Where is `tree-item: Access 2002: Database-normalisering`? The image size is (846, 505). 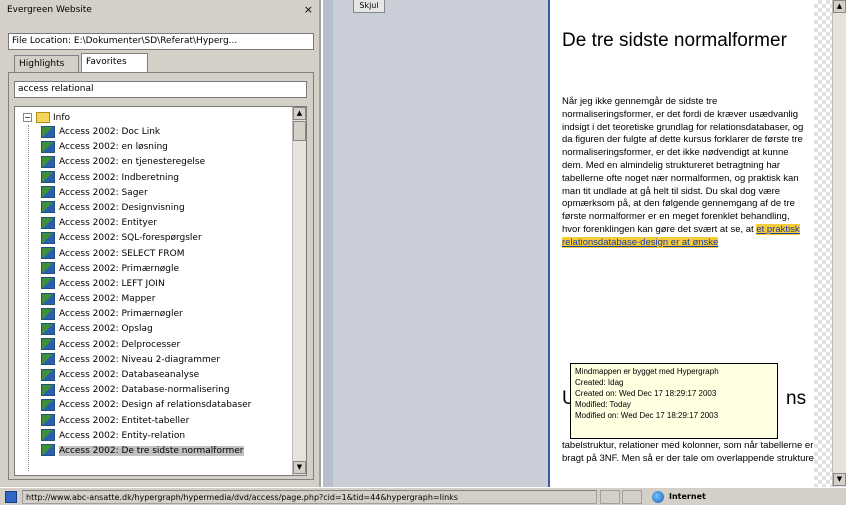 tree-item: Access 2002: Database-normalisering is located at coordinates (163, 390).